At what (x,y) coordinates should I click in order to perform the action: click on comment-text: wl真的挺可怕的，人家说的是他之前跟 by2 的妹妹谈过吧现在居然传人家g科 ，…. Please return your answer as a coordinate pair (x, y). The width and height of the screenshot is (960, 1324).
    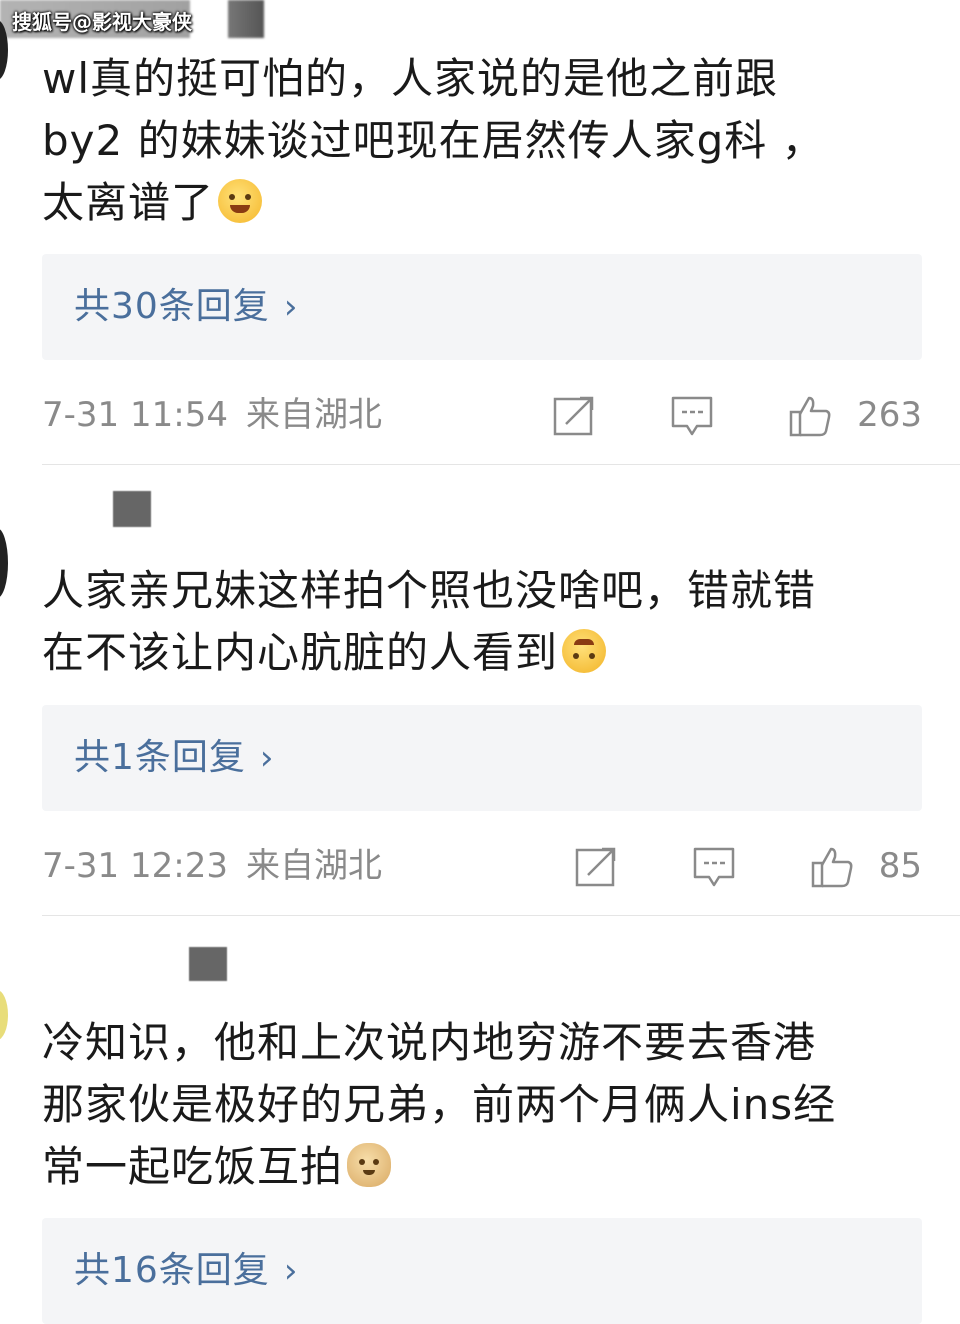
    Looking at the image, I should click on (433, 140).